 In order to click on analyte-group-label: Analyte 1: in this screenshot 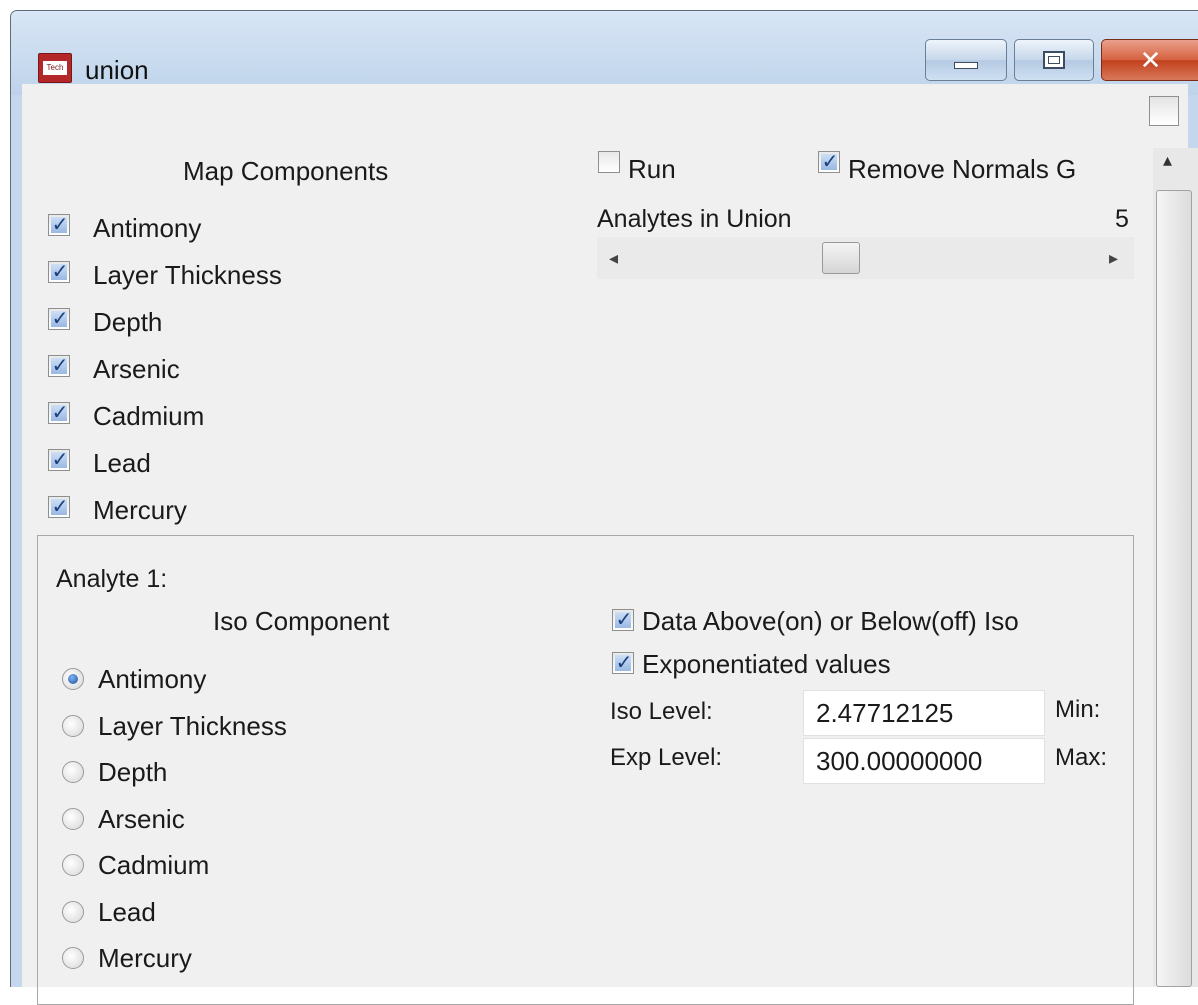, I will do `click(112, 579)`.